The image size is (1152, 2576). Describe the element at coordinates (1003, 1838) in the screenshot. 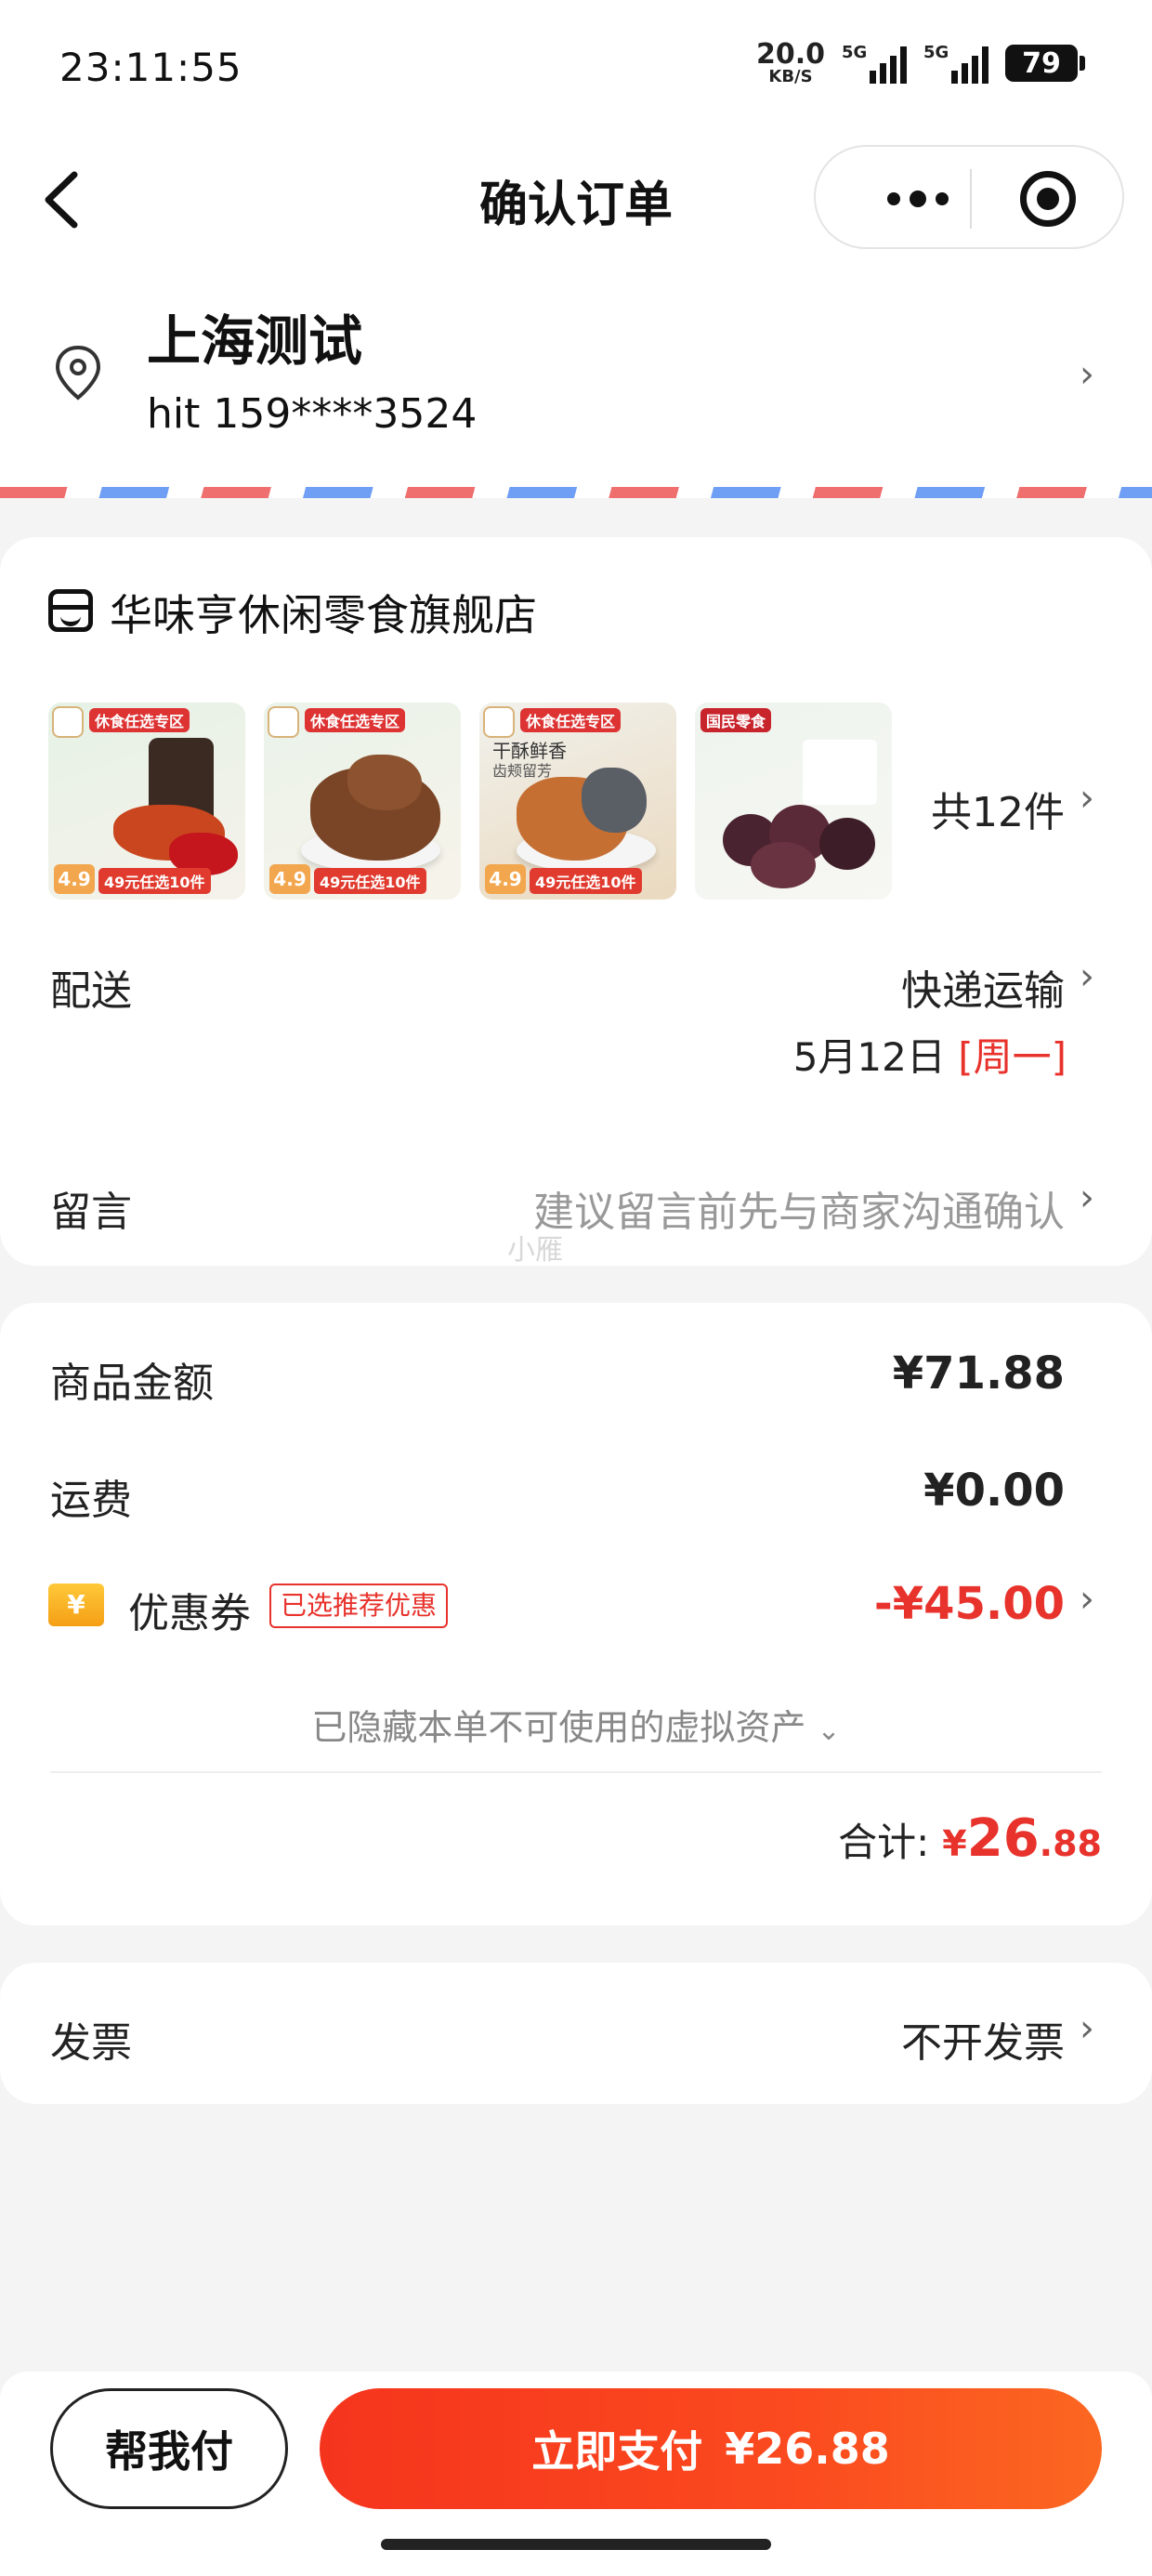

I see `total-integer: 26` at that location.